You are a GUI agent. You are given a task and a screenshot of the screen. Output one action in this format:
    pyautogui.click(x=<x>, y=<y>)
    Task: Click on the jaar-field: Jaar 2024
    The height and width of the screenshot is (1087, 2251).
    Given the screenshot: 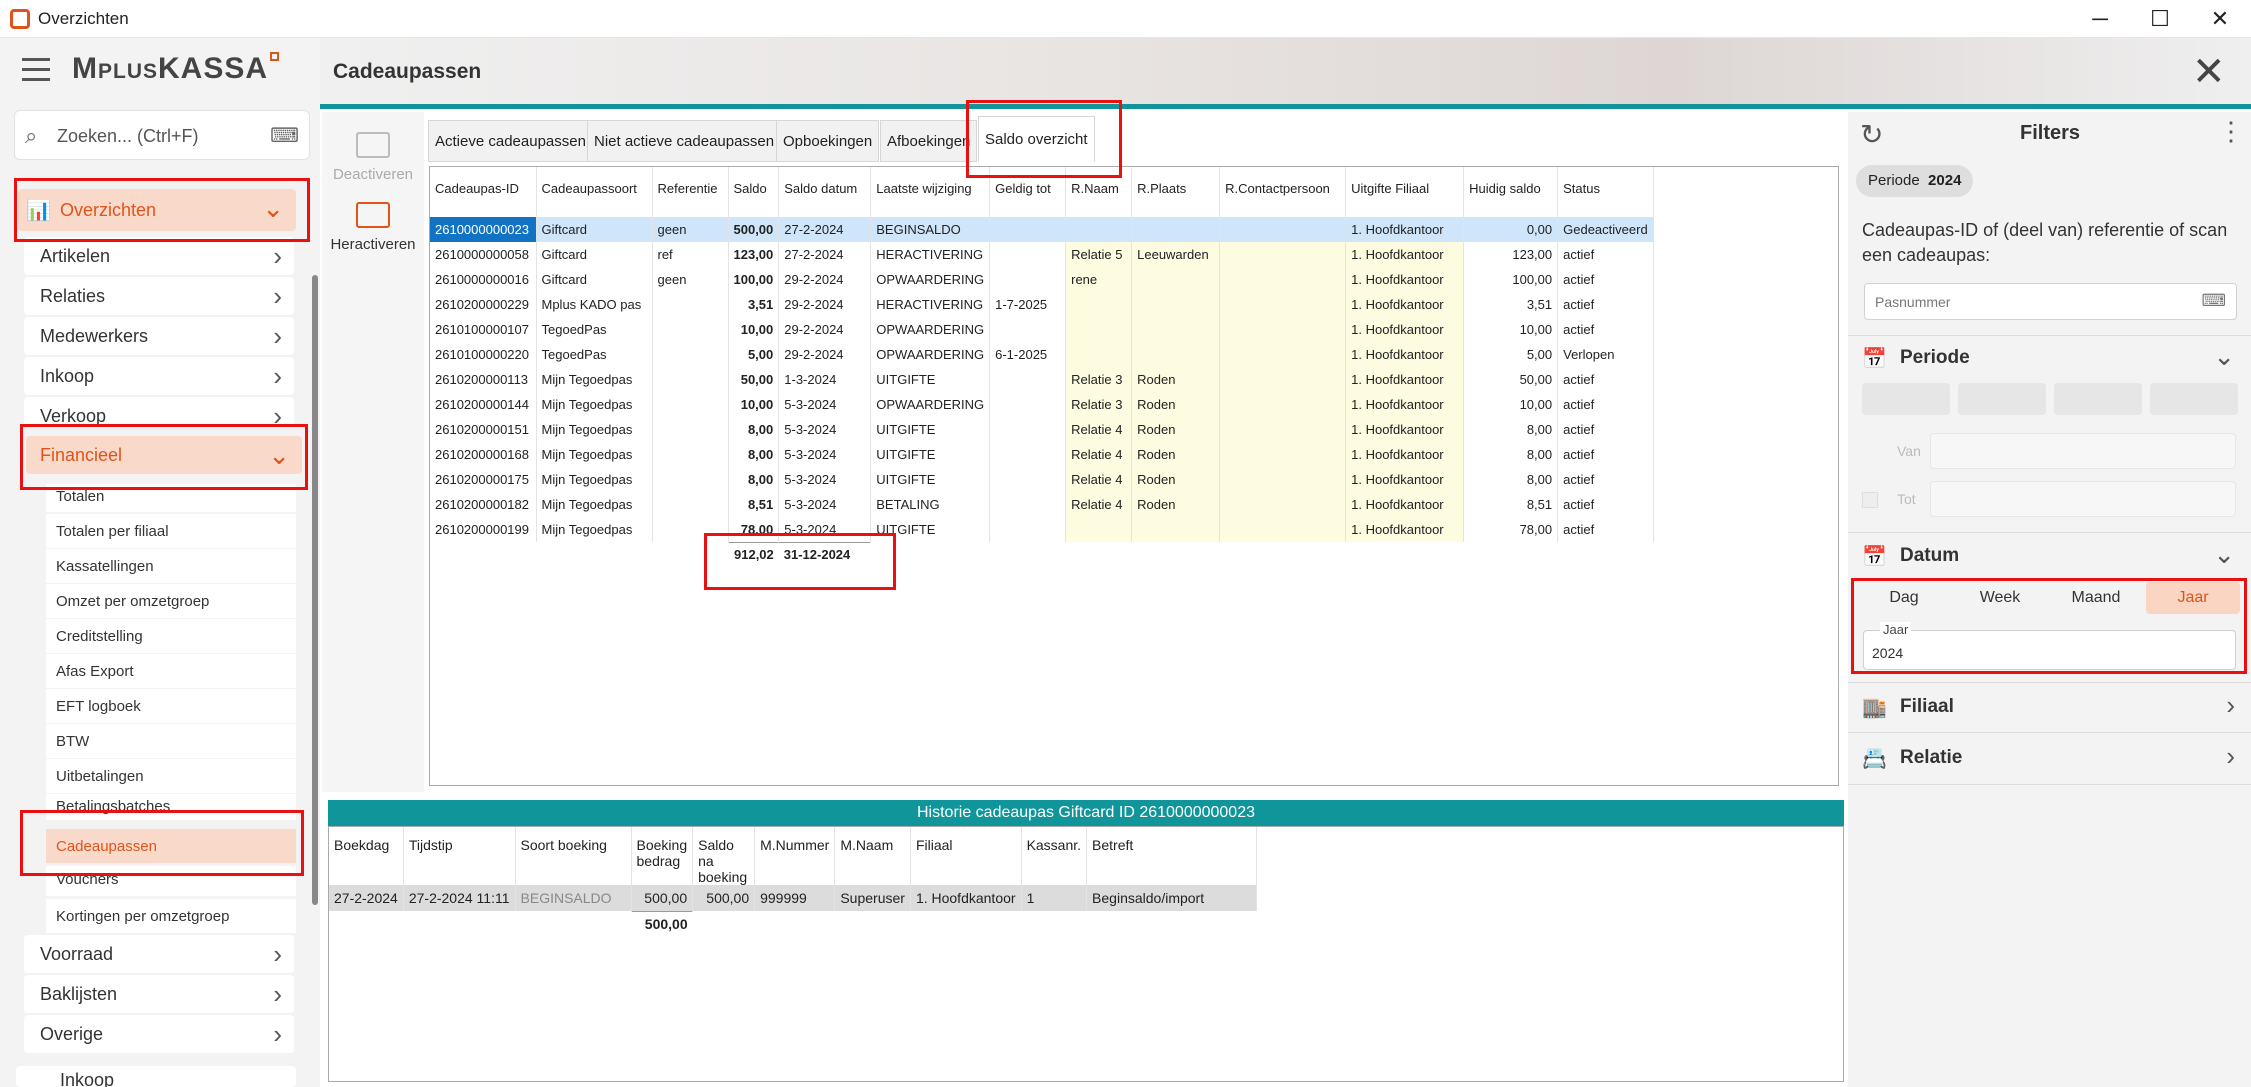 What is the action you would take?
    pyautogui.click(x=2049, y=646)
    